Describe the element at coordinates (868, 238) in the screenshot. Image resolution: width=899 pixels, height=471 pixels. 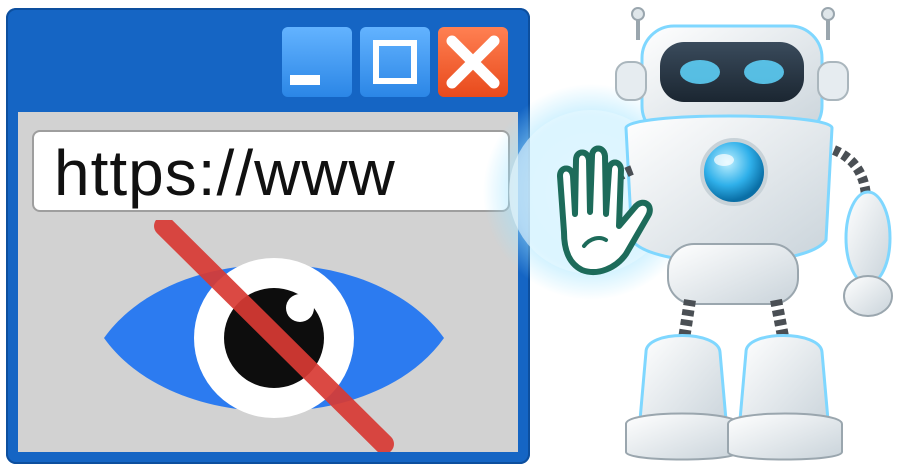
I see `robot-arm-right` at that location.